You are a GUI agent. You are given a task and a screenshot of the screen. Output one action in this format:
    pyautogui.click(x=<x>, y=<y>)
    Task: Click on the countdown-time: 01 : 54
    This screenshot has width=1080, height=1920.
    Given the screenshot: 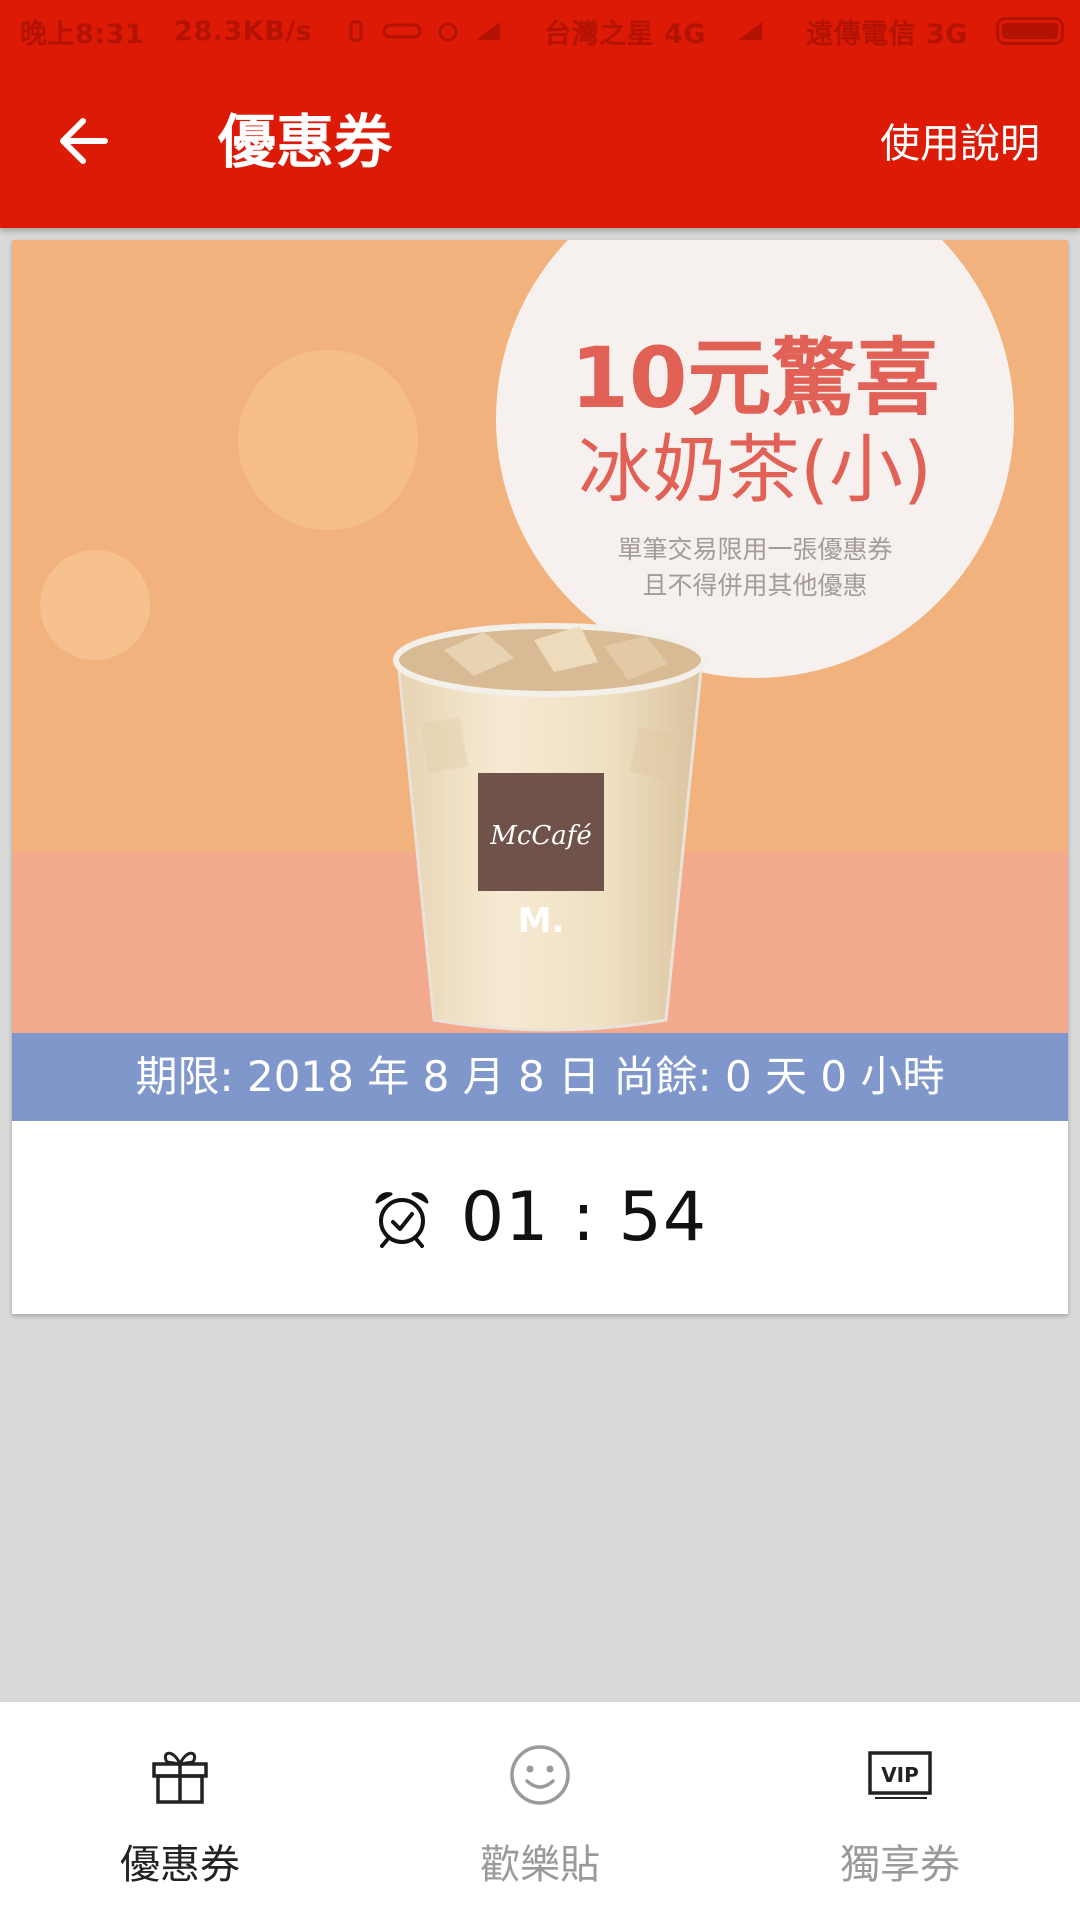 What is the action you would take?
    pyautogui.click(x=584, y=1217)
    